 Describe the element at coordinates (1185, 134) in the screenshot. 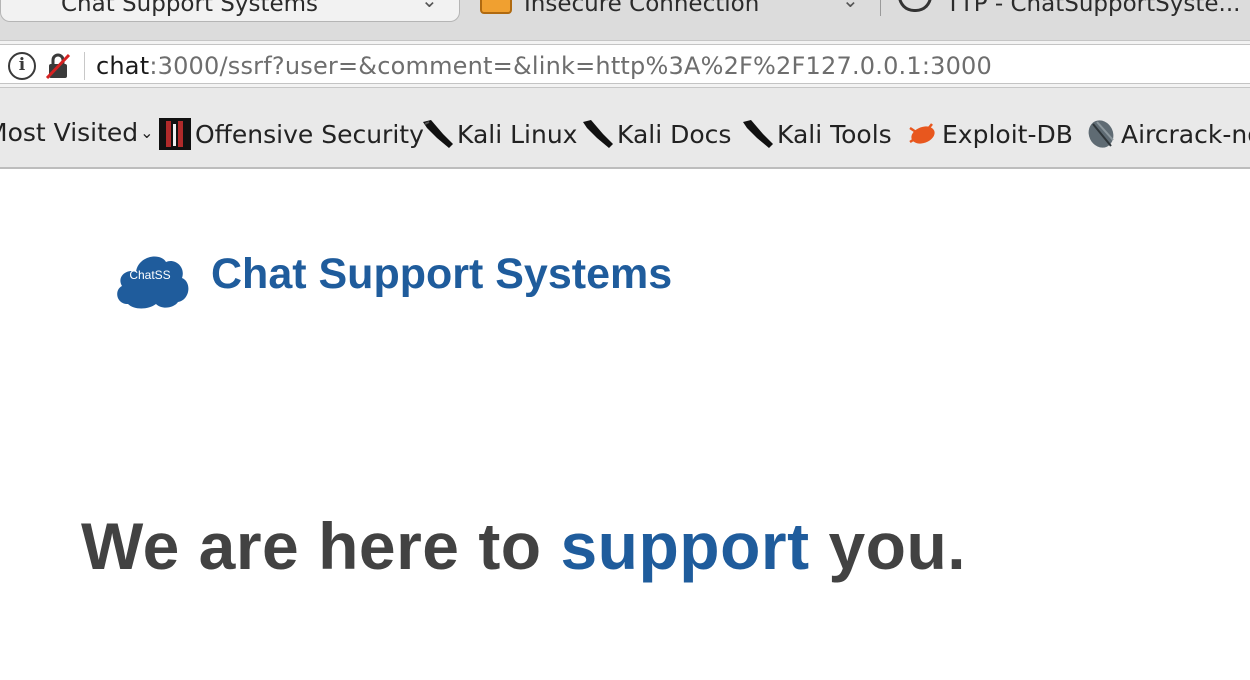

I see `bookmark-label: Aircrack-ng` at that location.